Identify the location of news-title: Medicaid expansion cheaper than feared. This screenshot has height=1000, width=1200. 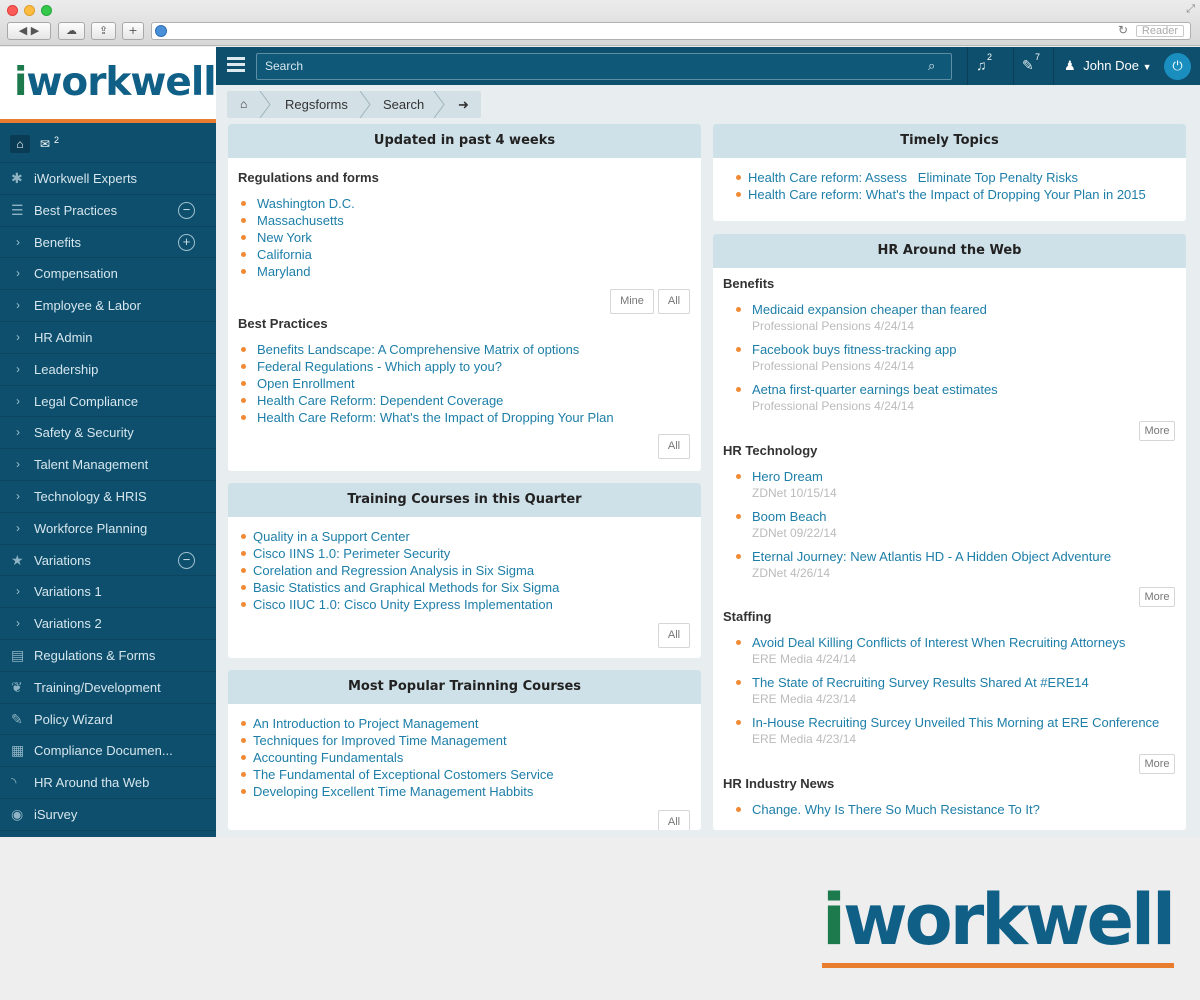
(869, 309).